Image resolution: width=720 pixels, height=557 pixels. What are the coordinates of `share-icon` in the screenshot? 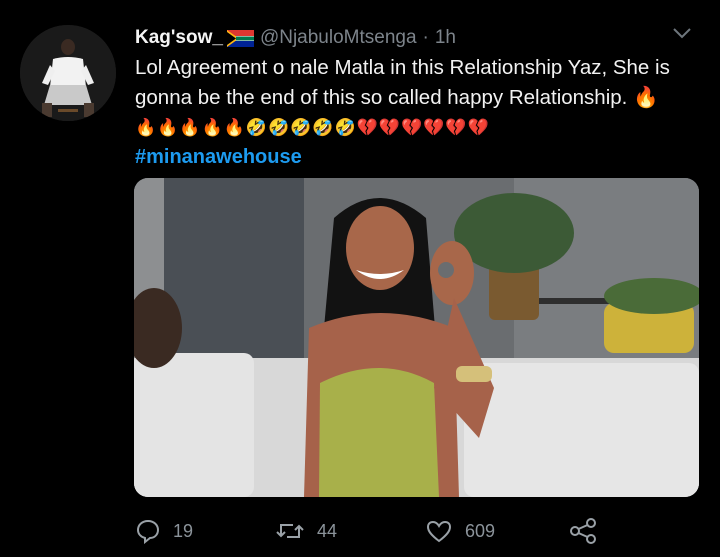 It's located at (583, 531).